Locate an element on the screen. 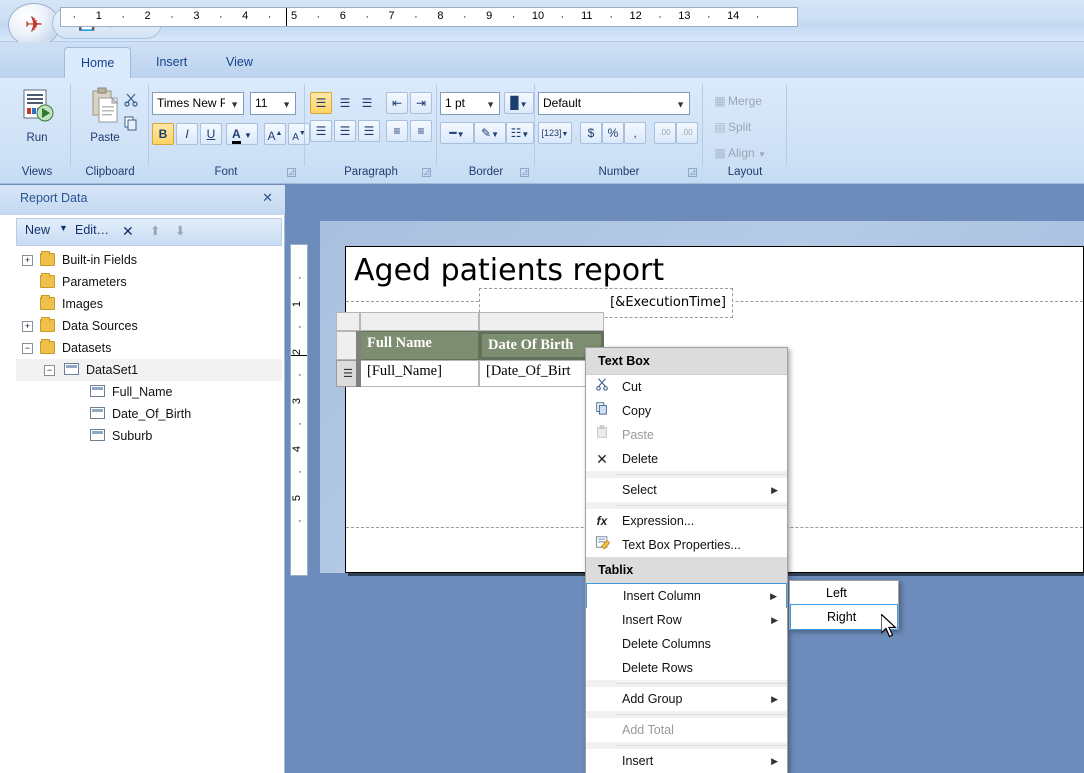 This screenshot has width=1084, height=773. tab-insert: Insert is located at coordinates (171, 63).